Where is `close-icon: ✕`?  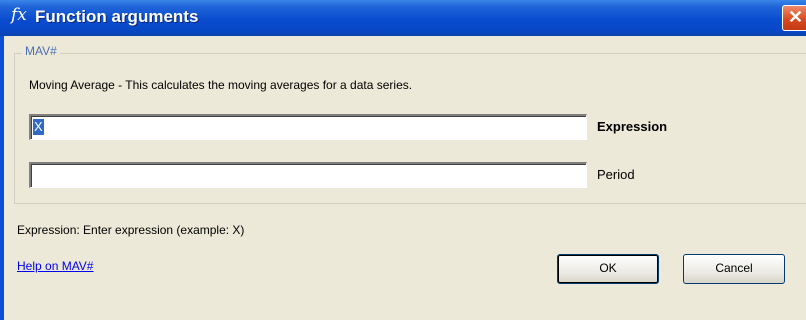
close-icon: ✕ is located at coordinates (796, 17).